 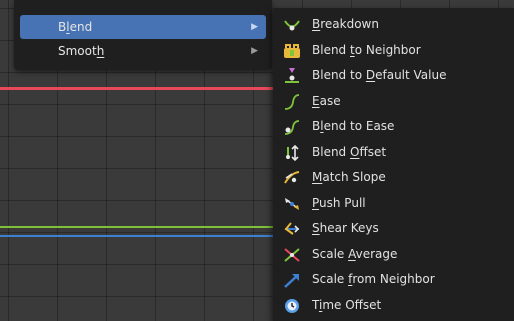 I want to click on menu-item-push-pull: Push Pull, so click(x=393, y=204).